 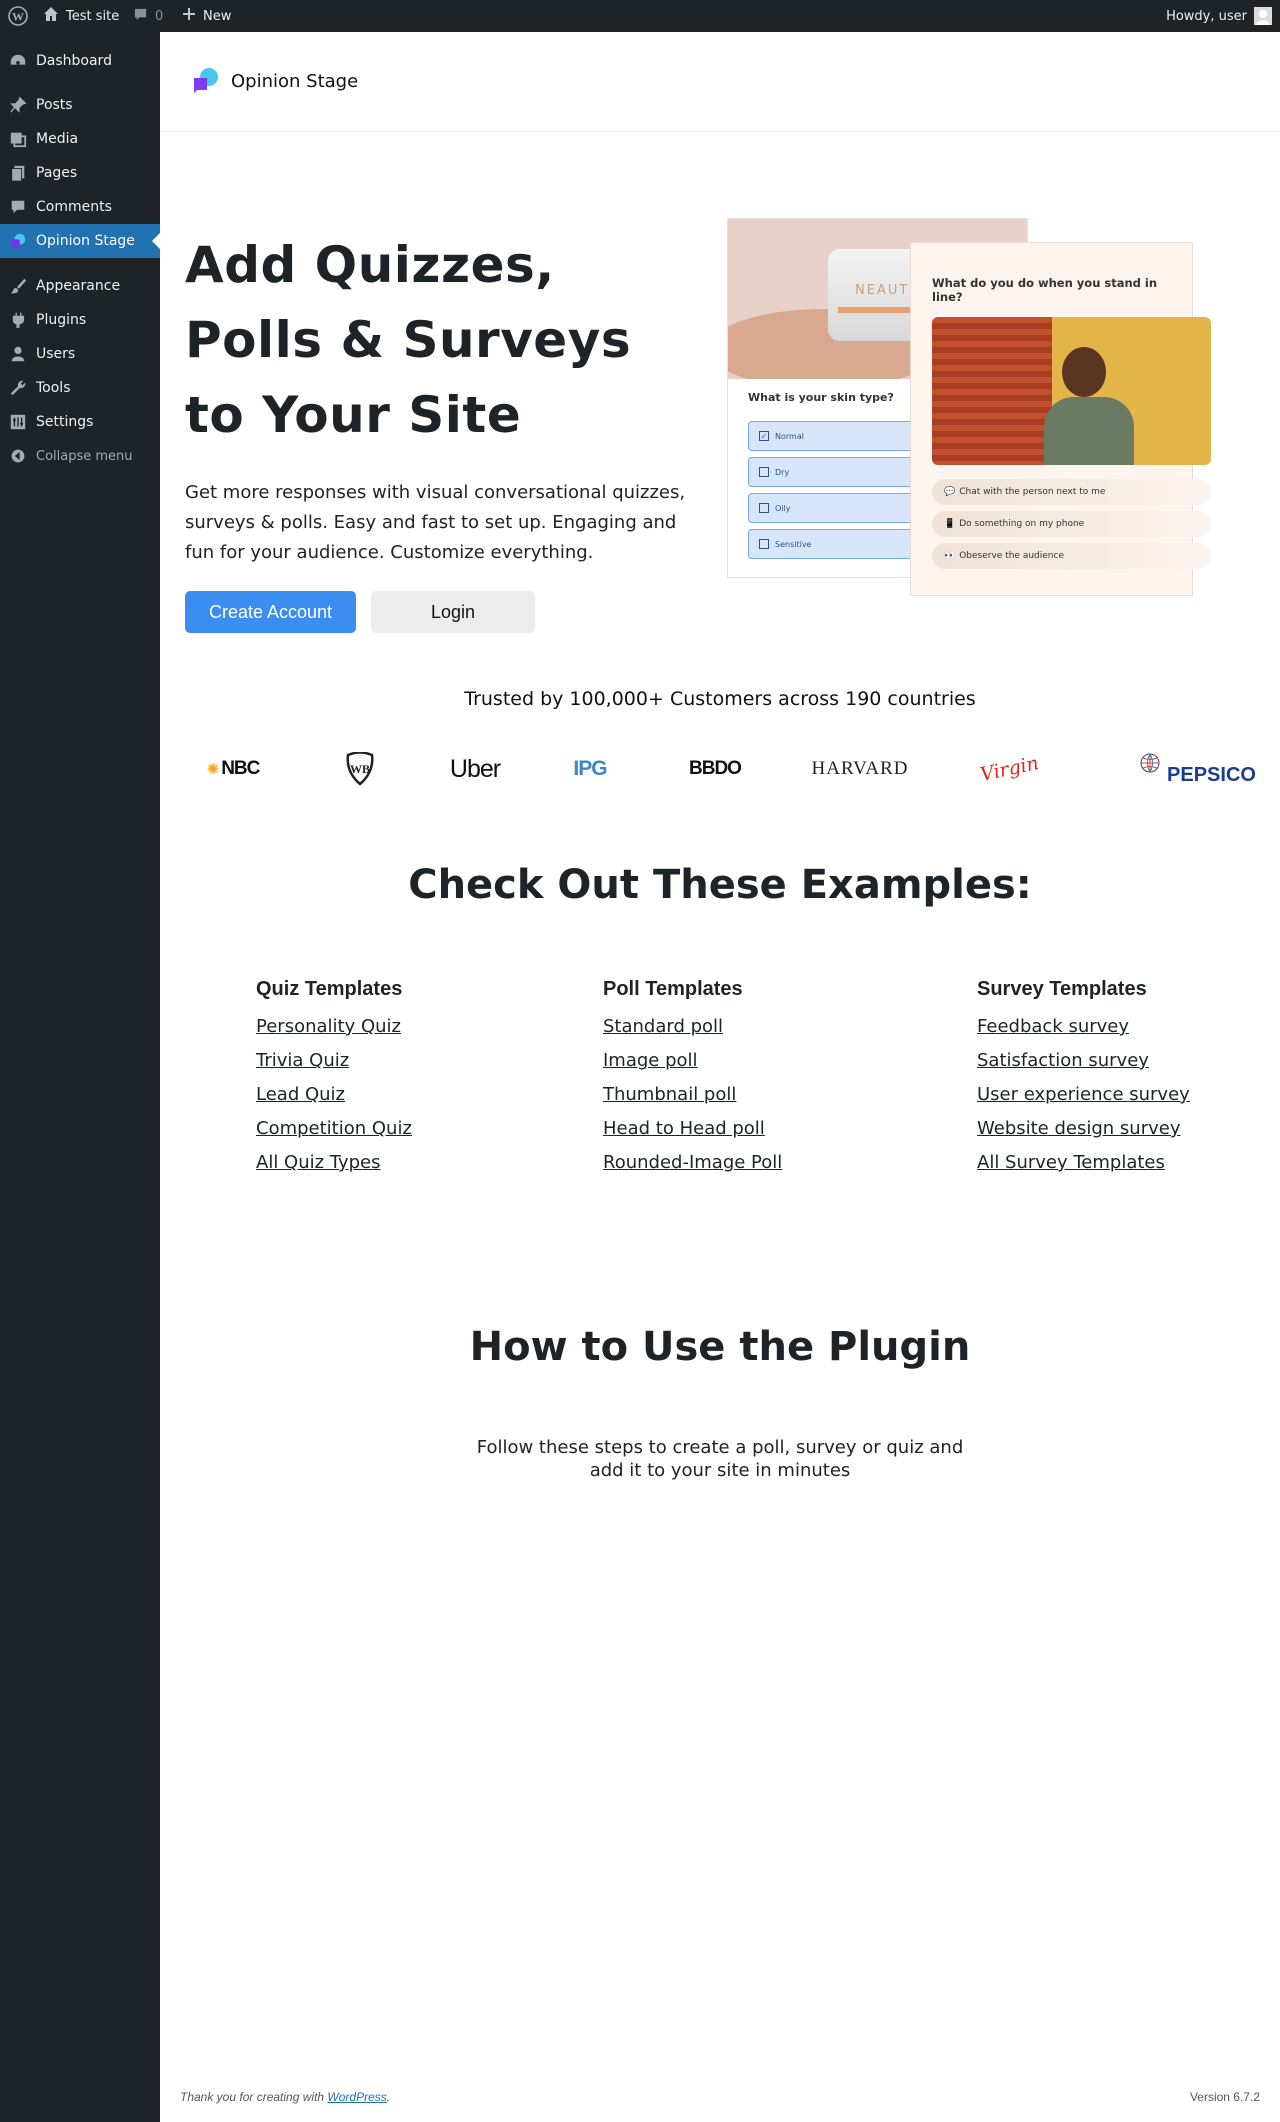 I want to click on comments-link: 0, so click(x=148, y=16).